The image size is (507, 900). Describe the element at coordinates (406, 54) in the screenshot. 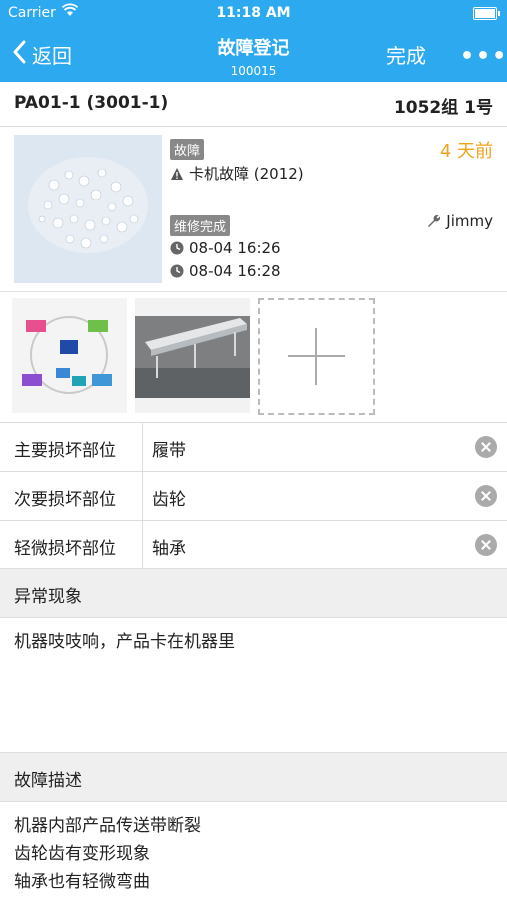

I see `done-button: 完成` at that location.